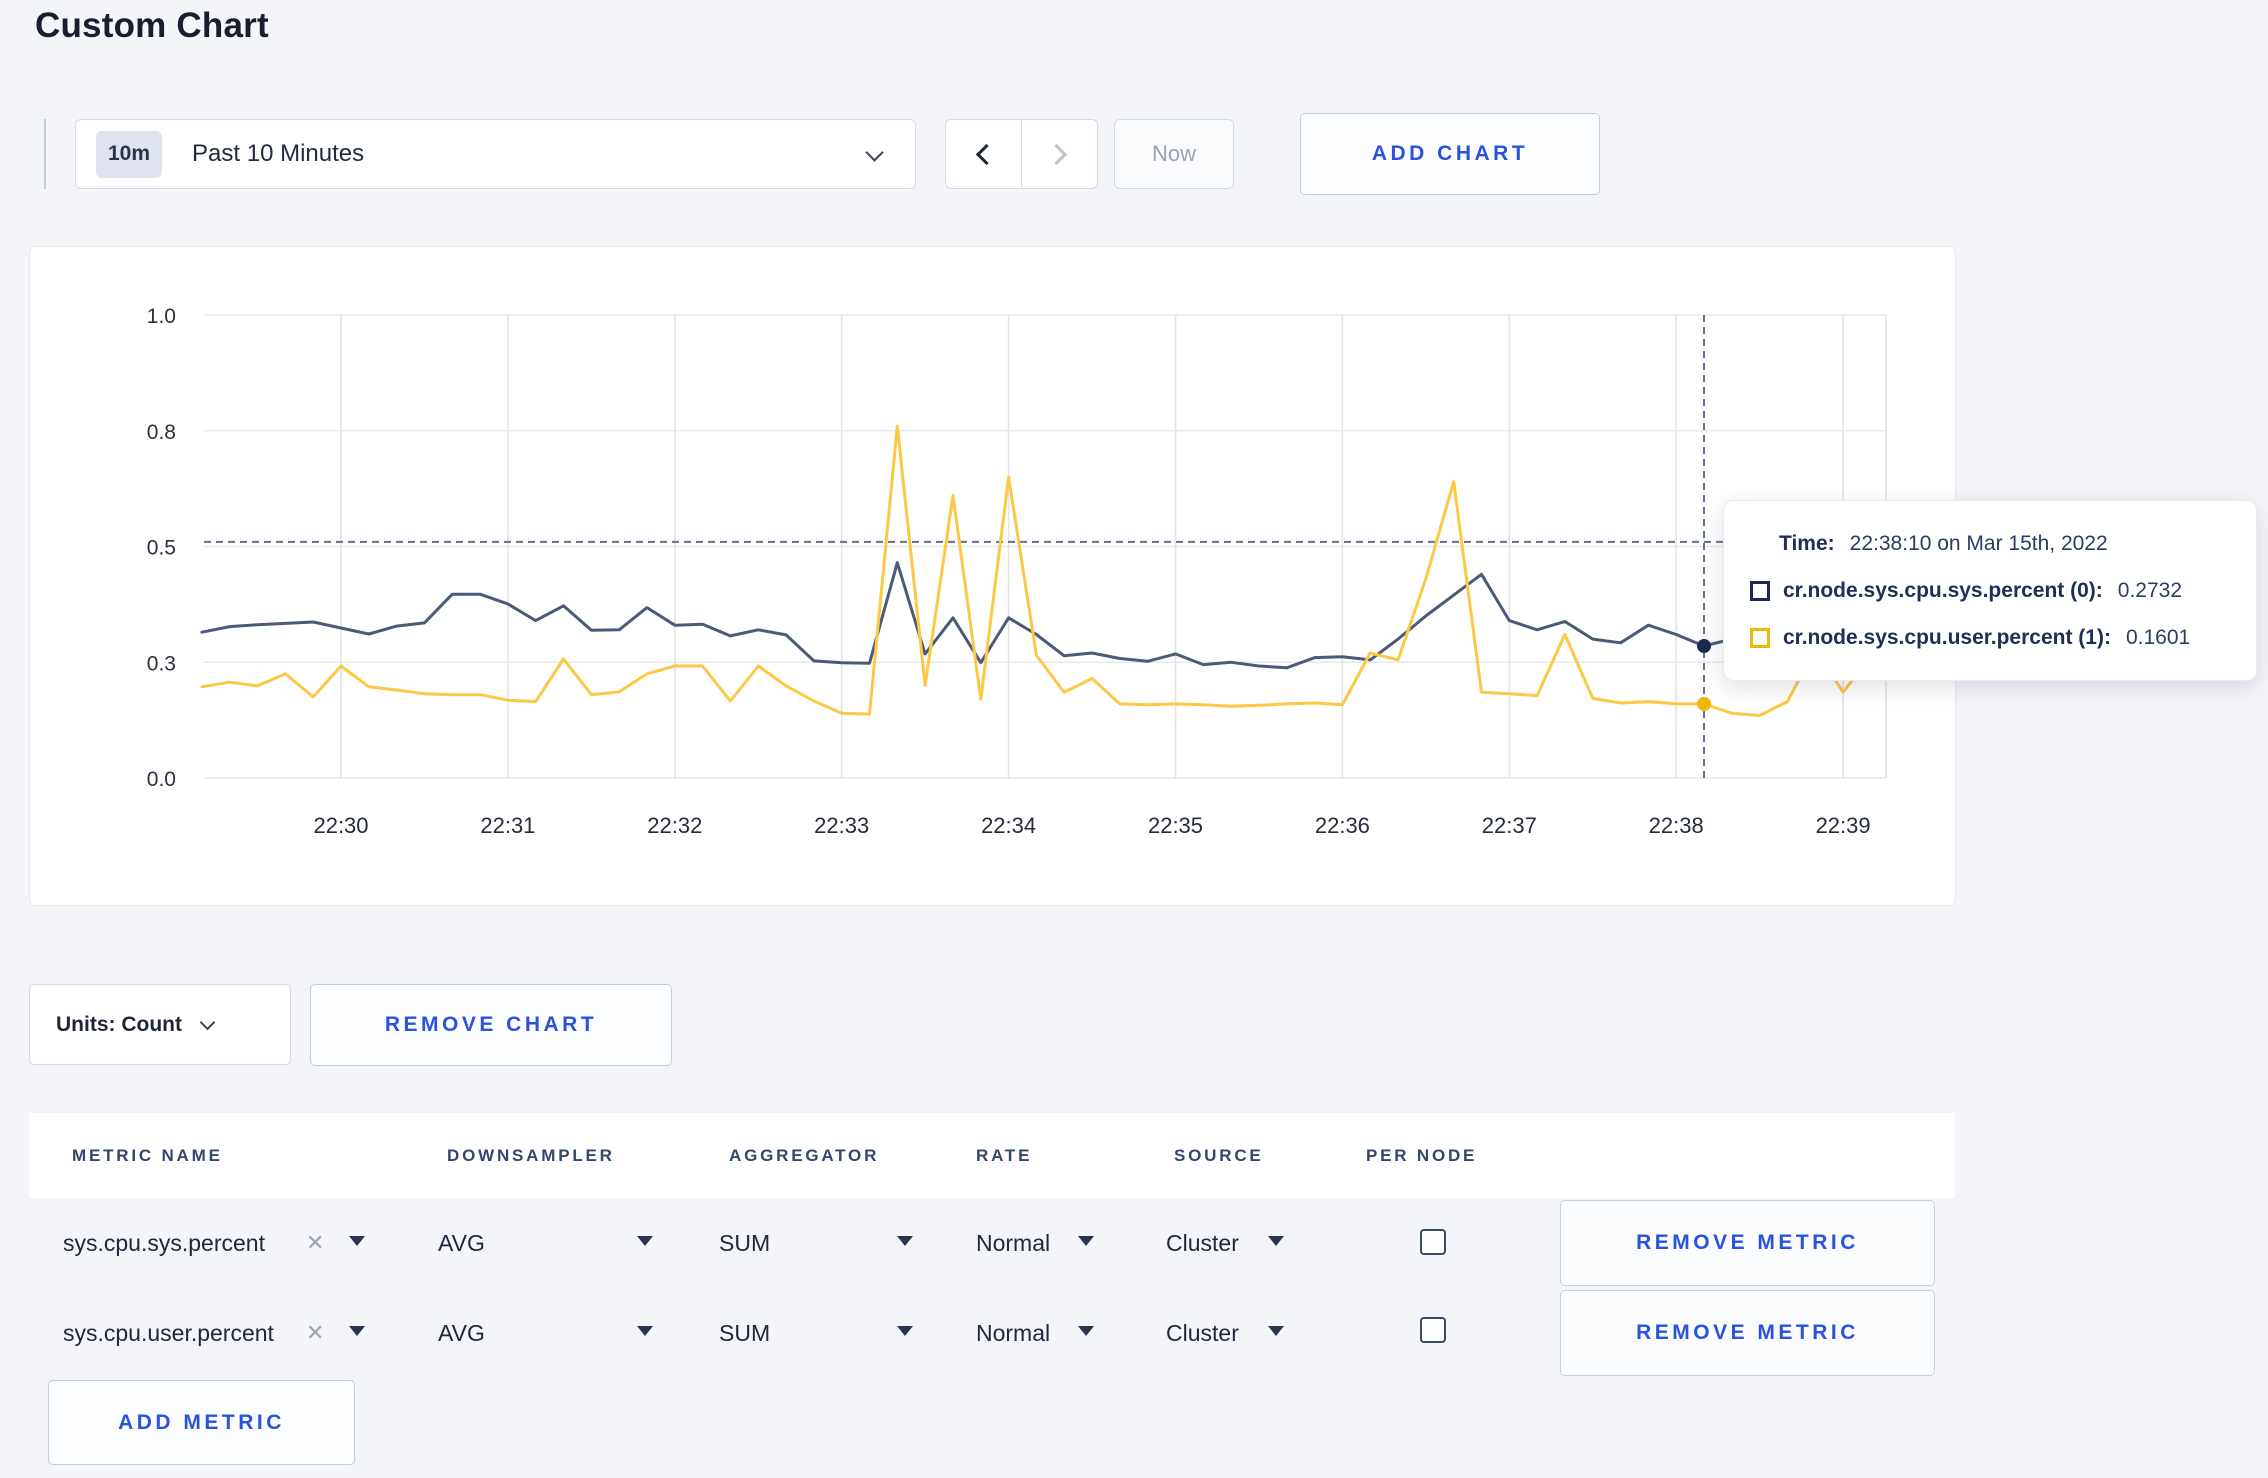  I want to click on tooltip-series-row: cr.node.sys.cpu.user.percent (1): 0.1601, so click(1990, 638).